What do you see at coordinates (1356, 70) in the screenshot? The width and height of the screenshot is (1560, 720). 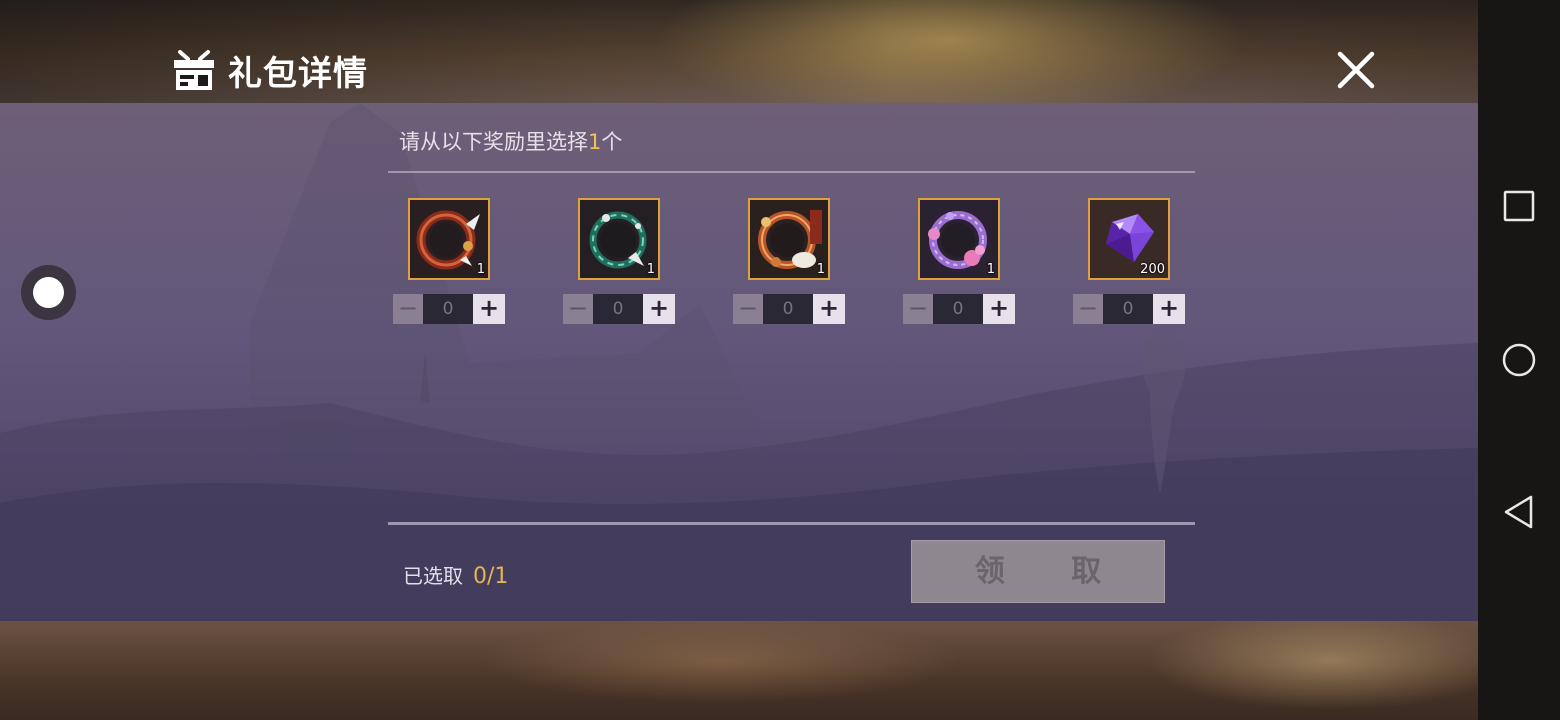 I see `close-icon` at bounding box center [1356, 70].